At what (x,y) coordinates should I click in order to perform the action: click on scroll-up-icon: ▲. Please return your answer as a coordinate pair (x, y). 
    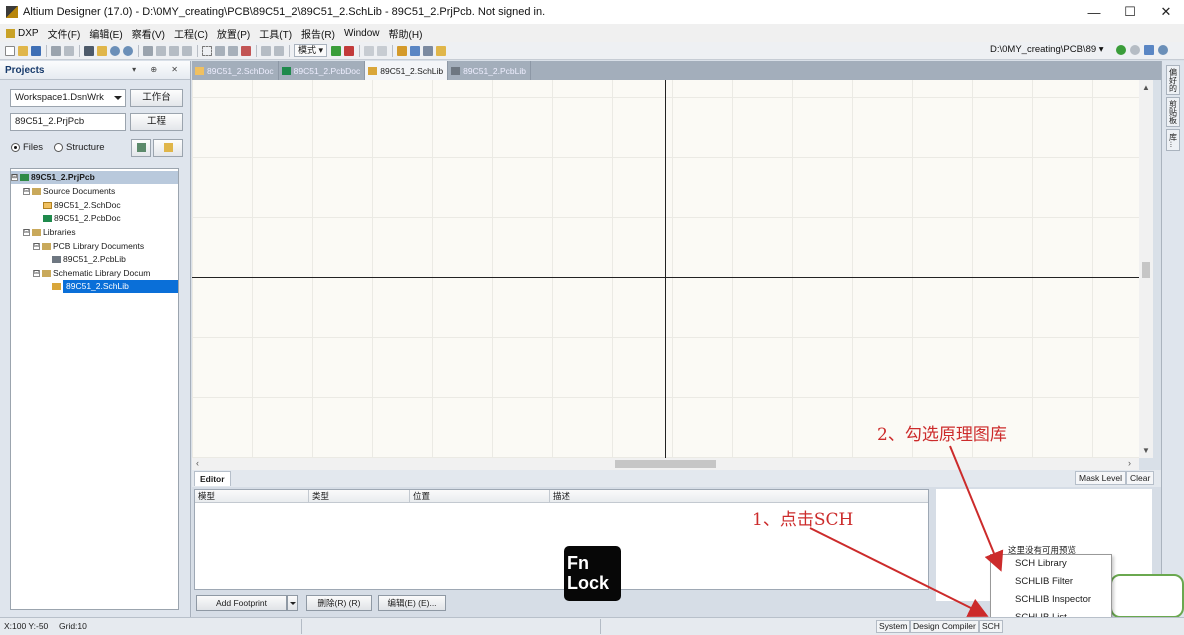
    Looking at the image, I should click on (1146, 87).